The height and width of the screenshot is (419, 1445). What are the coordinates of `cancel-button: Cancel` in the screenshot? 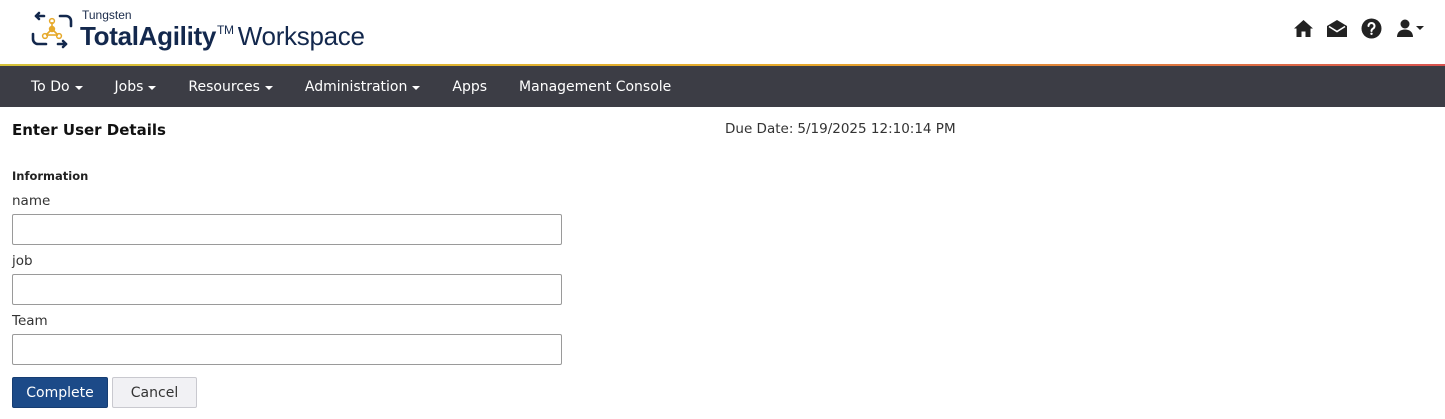 It's located at (154, 392).